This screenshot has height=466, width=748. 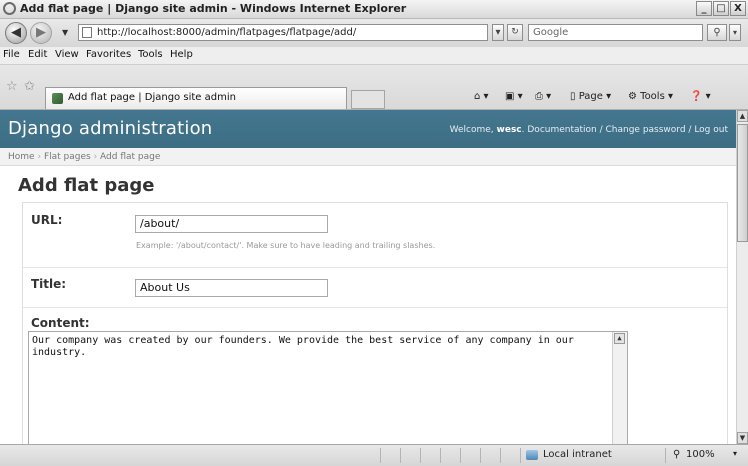 I want to click on site-brand: Django administration, so click(x=110, y=128).